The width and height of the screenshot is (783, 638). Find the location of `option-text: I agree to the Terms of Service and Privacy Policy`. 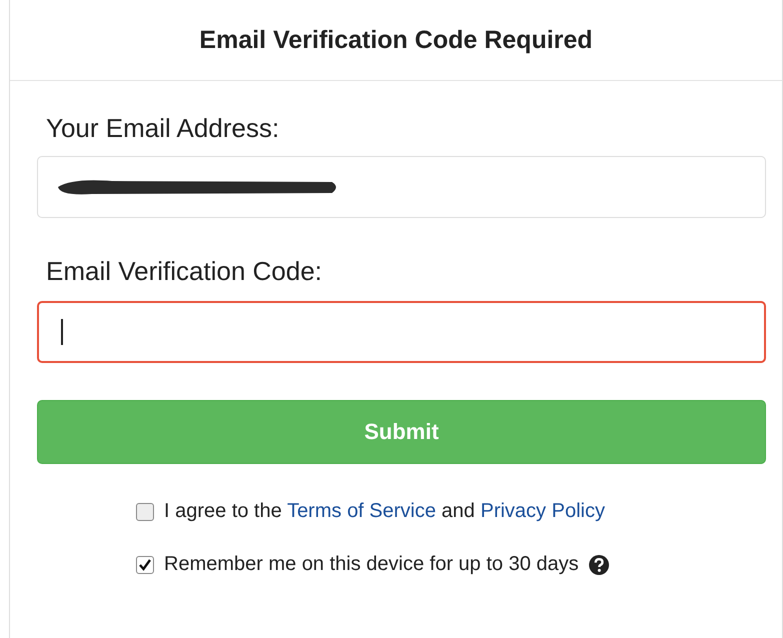

option-text: I agree to the Terms of Service and Privacy Policy is located at coordinates (384, 511).